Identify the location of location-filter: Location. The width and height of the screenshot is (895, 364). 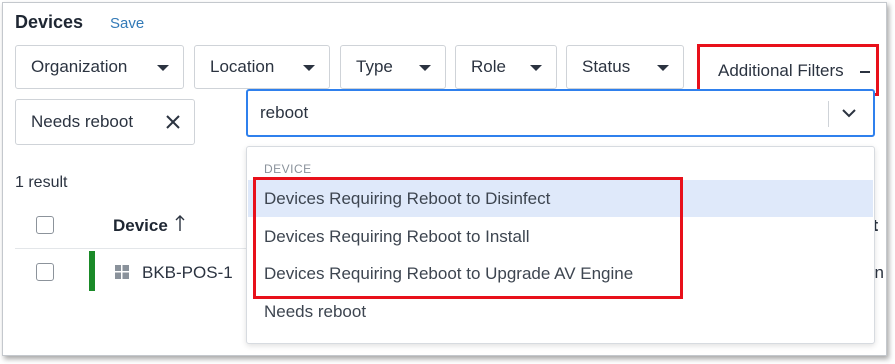
(262, 67).